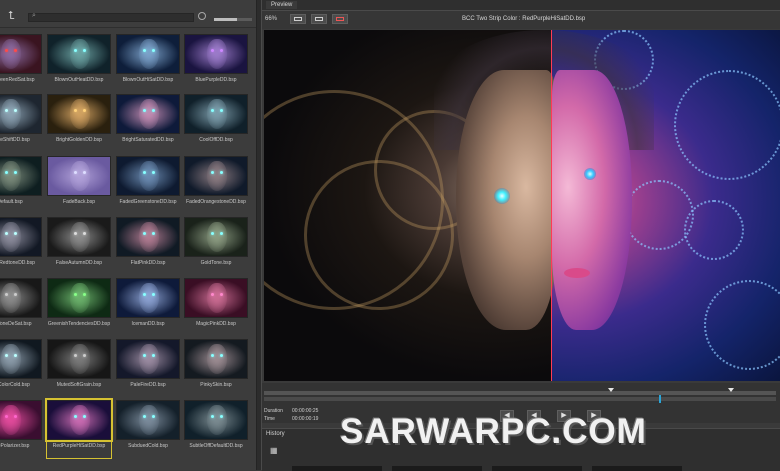 The width and height of the screenshot is (780, 471). What do you see at coordinates (731, 390) in the screenshot?
I see `out-marker` at bounding box center [731, 390].